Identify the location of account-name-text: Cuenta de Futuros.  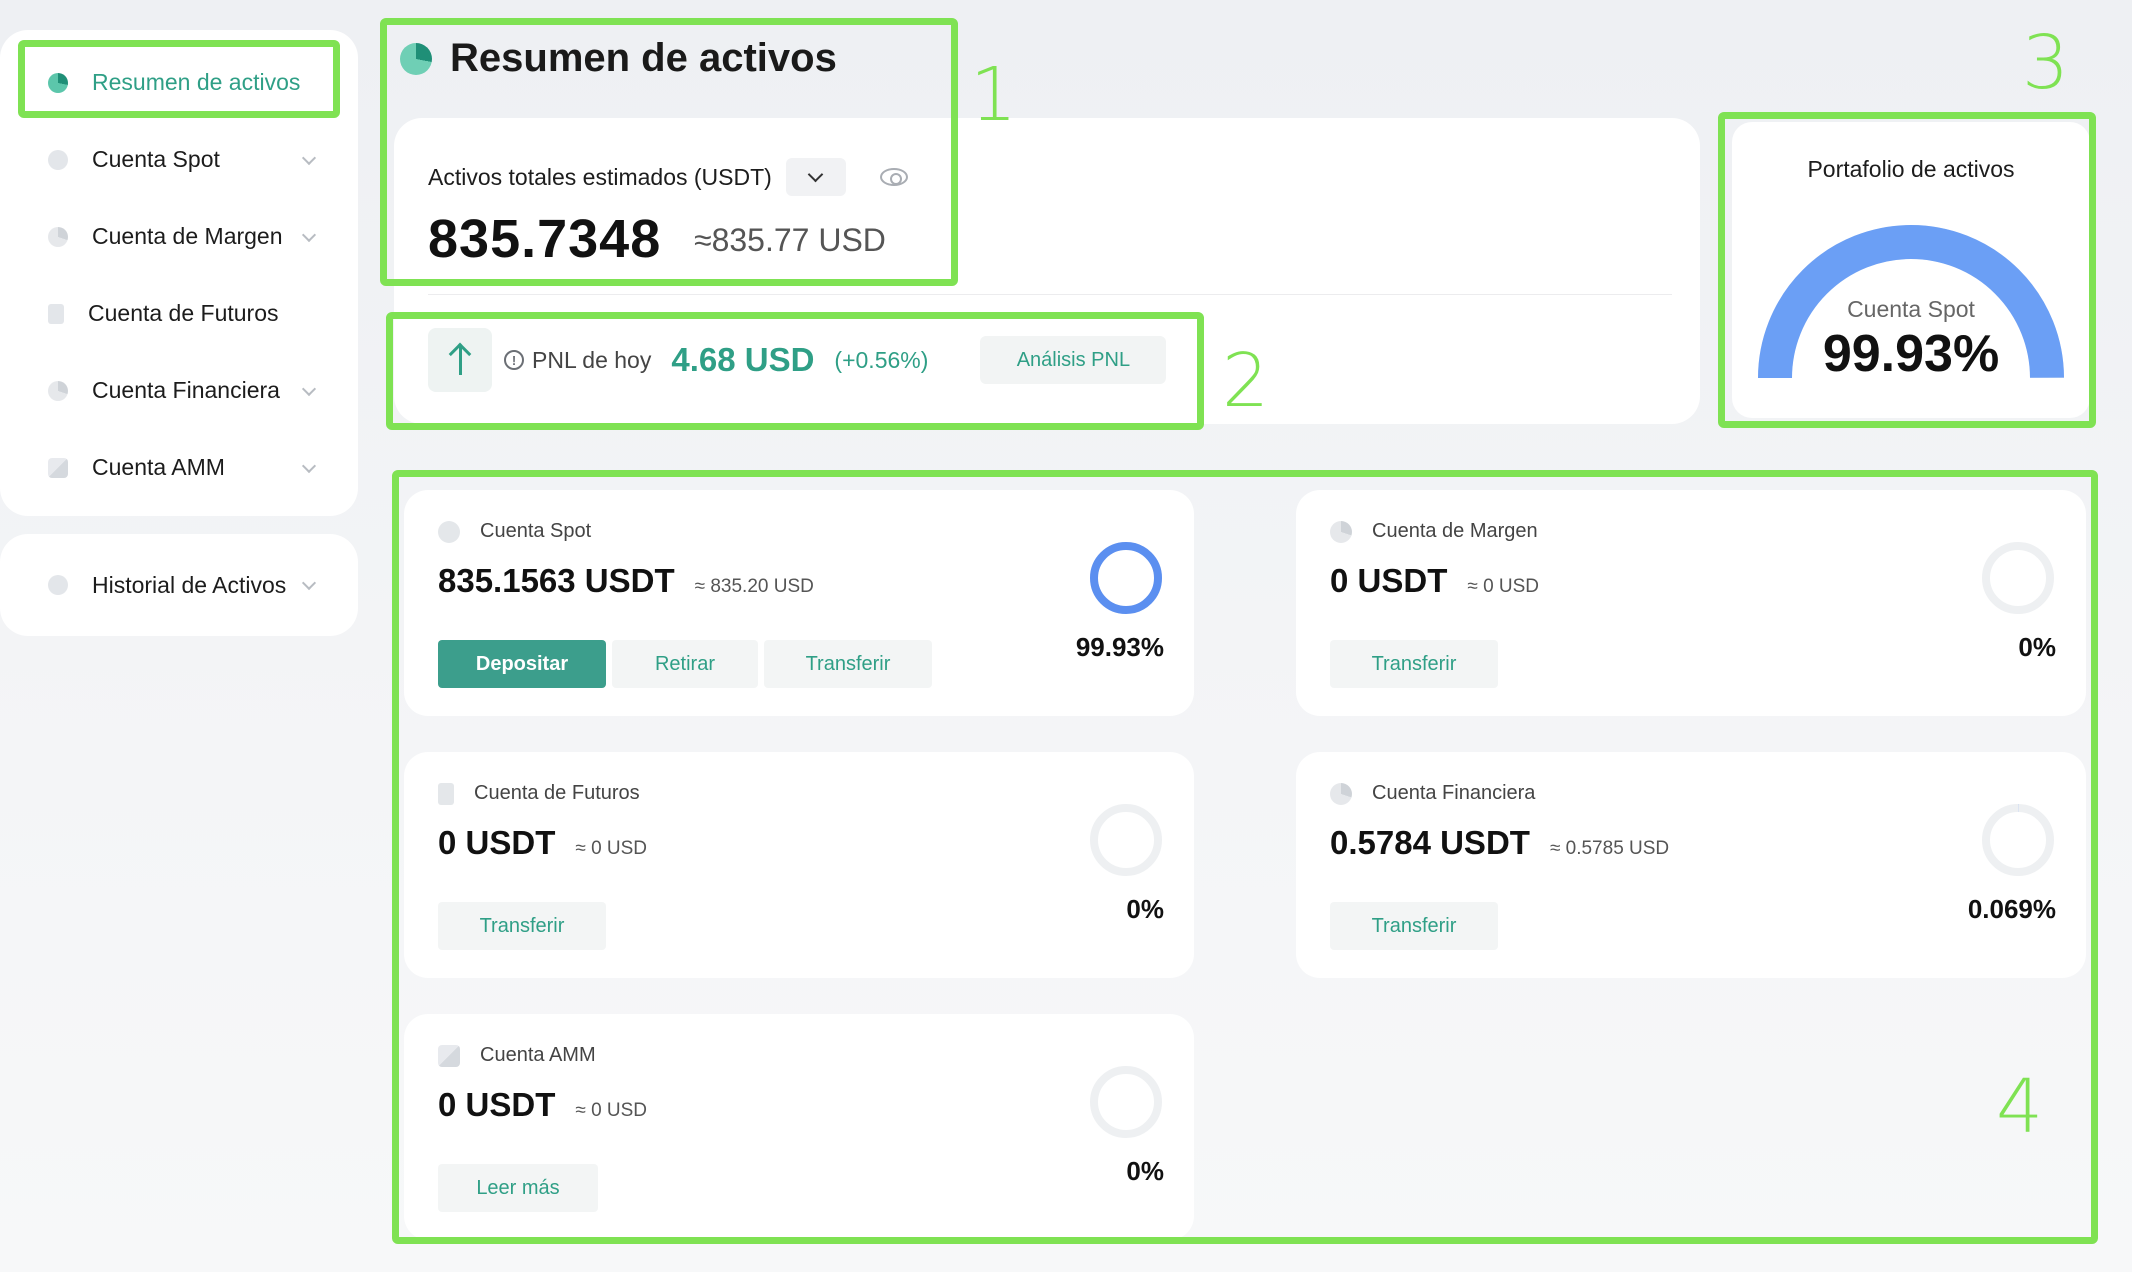
(557, 793).